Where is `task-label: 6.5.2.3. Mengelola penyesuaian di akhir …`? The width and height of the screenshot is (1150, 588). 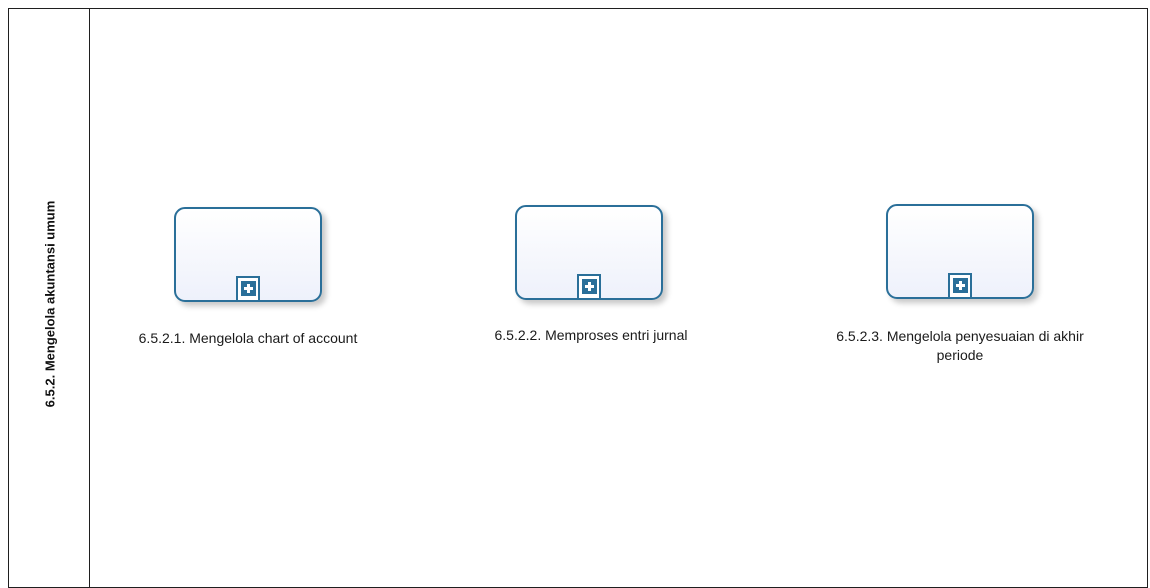 task-label: 6.5.2.3. Mengelola penyesuaian di akhir … is located at coordinates (960, 345).